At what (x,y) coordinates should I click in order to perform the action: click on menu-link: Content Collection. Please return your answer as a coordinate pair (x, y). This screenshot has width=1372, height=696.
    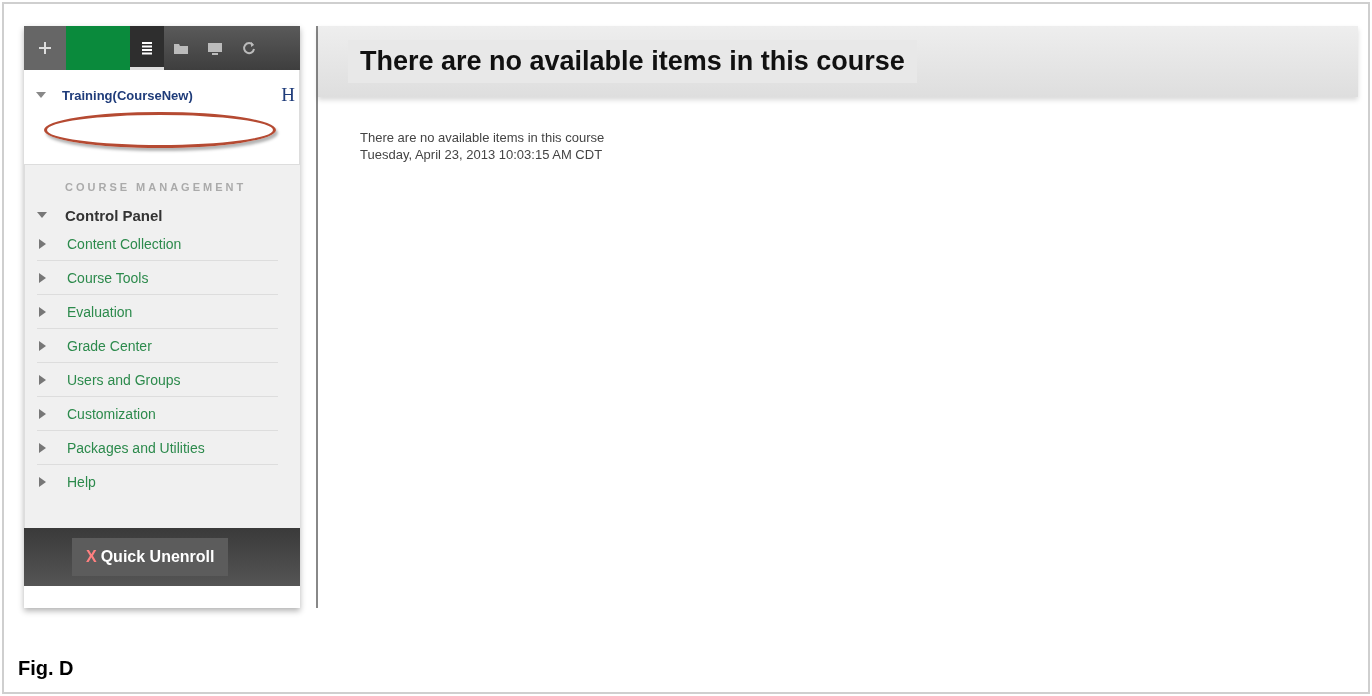
    Looking at the image, I should click on (124, 243).